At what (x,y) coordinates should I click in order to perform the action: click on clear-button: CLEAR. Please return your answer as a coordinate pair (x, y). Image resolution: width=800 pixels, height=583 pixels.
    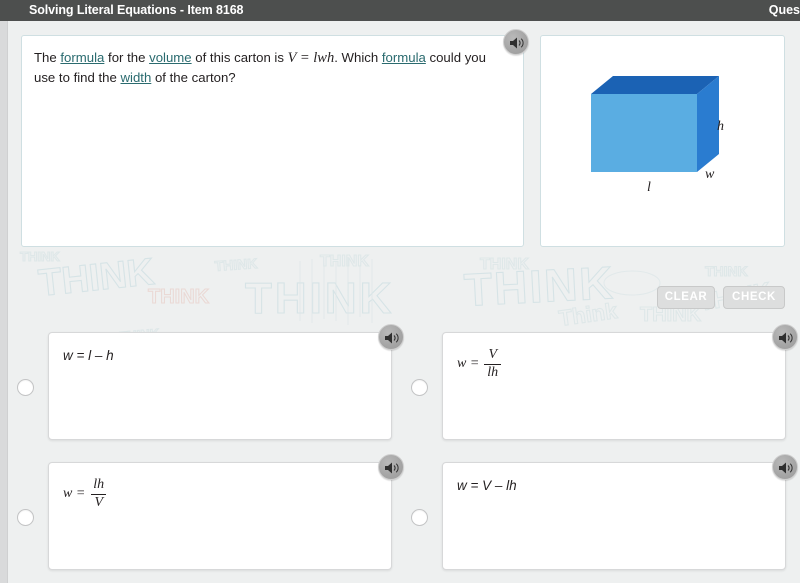
    Looking at the image, I should click on (686, 297).